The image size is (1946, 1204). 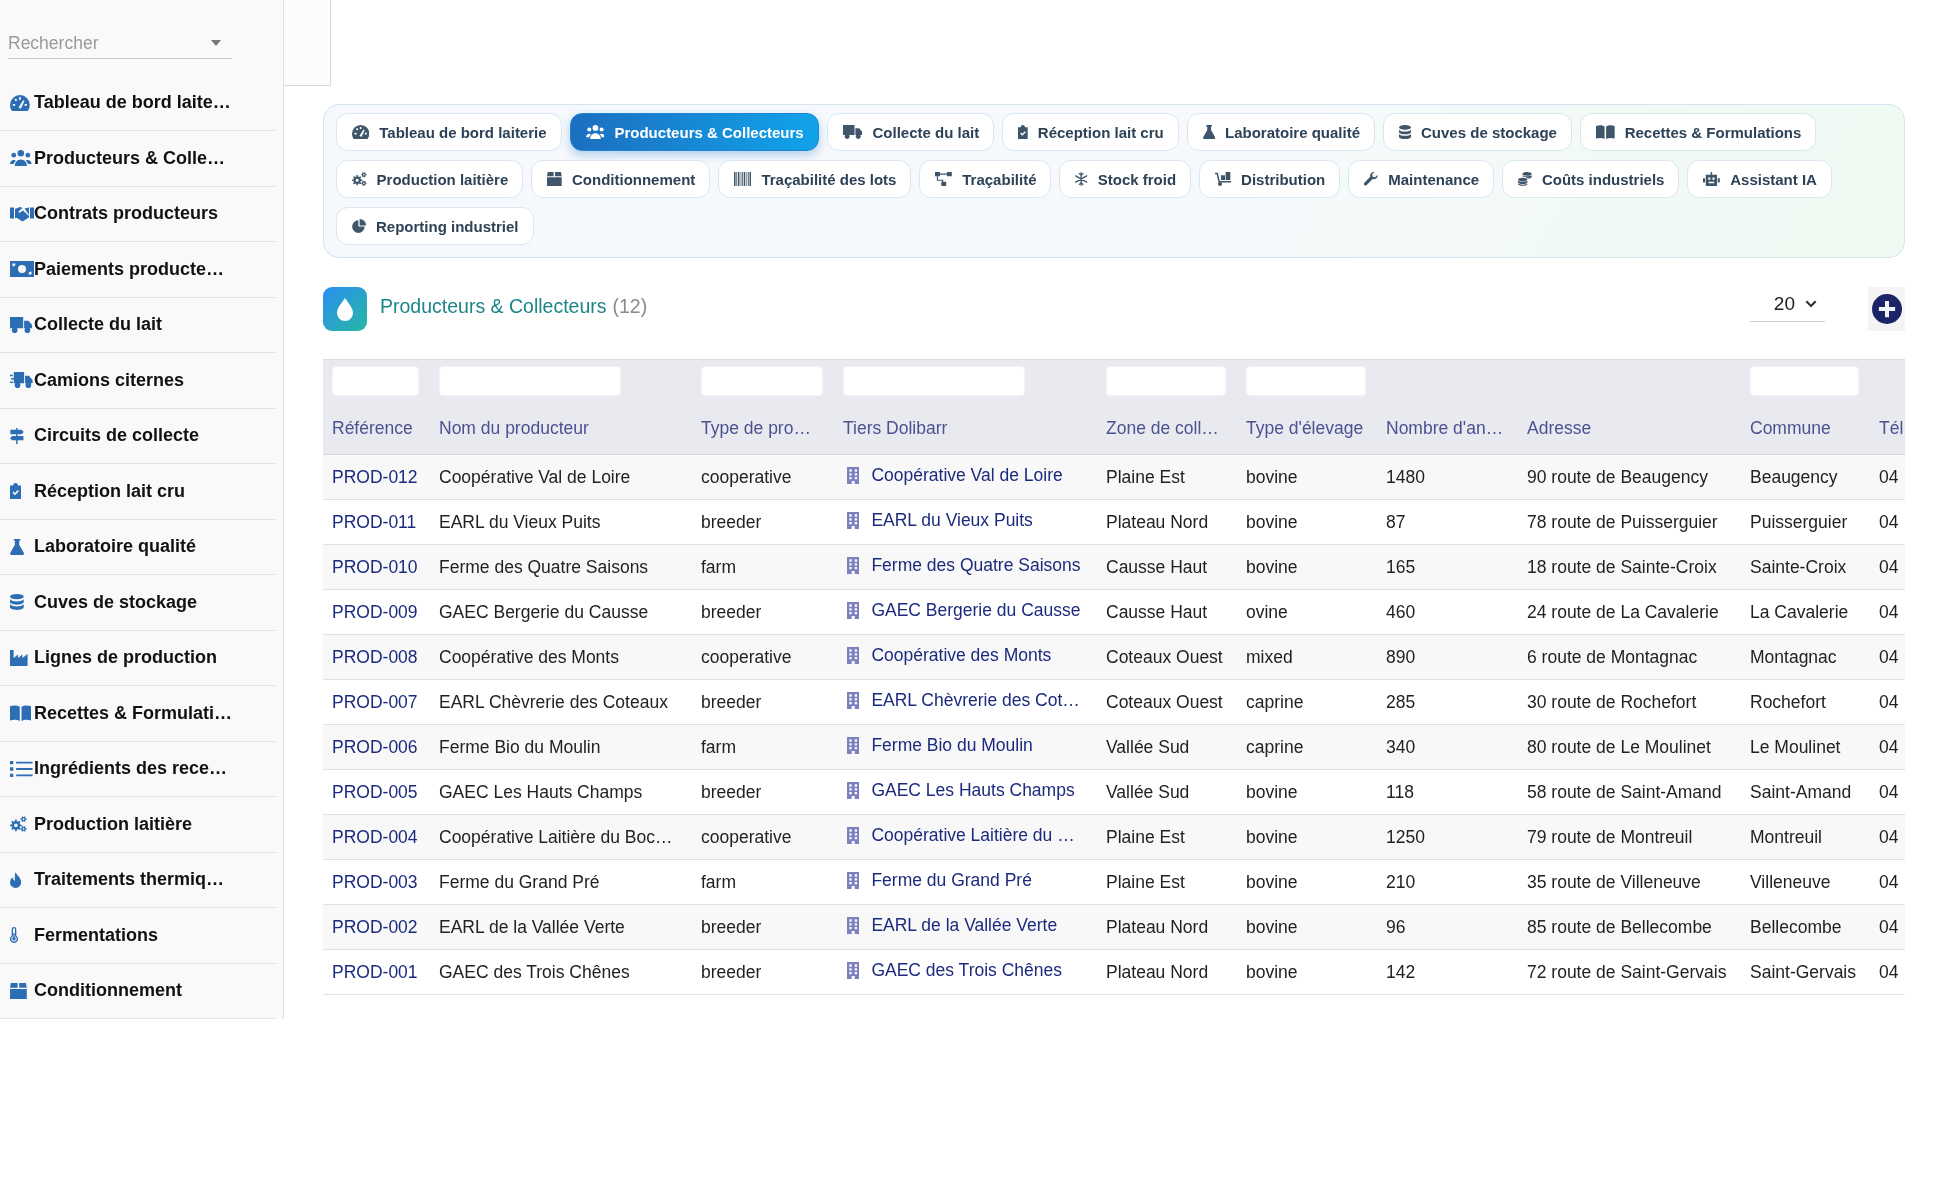 I want to click on tiers-link: EARL du Vieux Puits, so click(x=940, y=520).